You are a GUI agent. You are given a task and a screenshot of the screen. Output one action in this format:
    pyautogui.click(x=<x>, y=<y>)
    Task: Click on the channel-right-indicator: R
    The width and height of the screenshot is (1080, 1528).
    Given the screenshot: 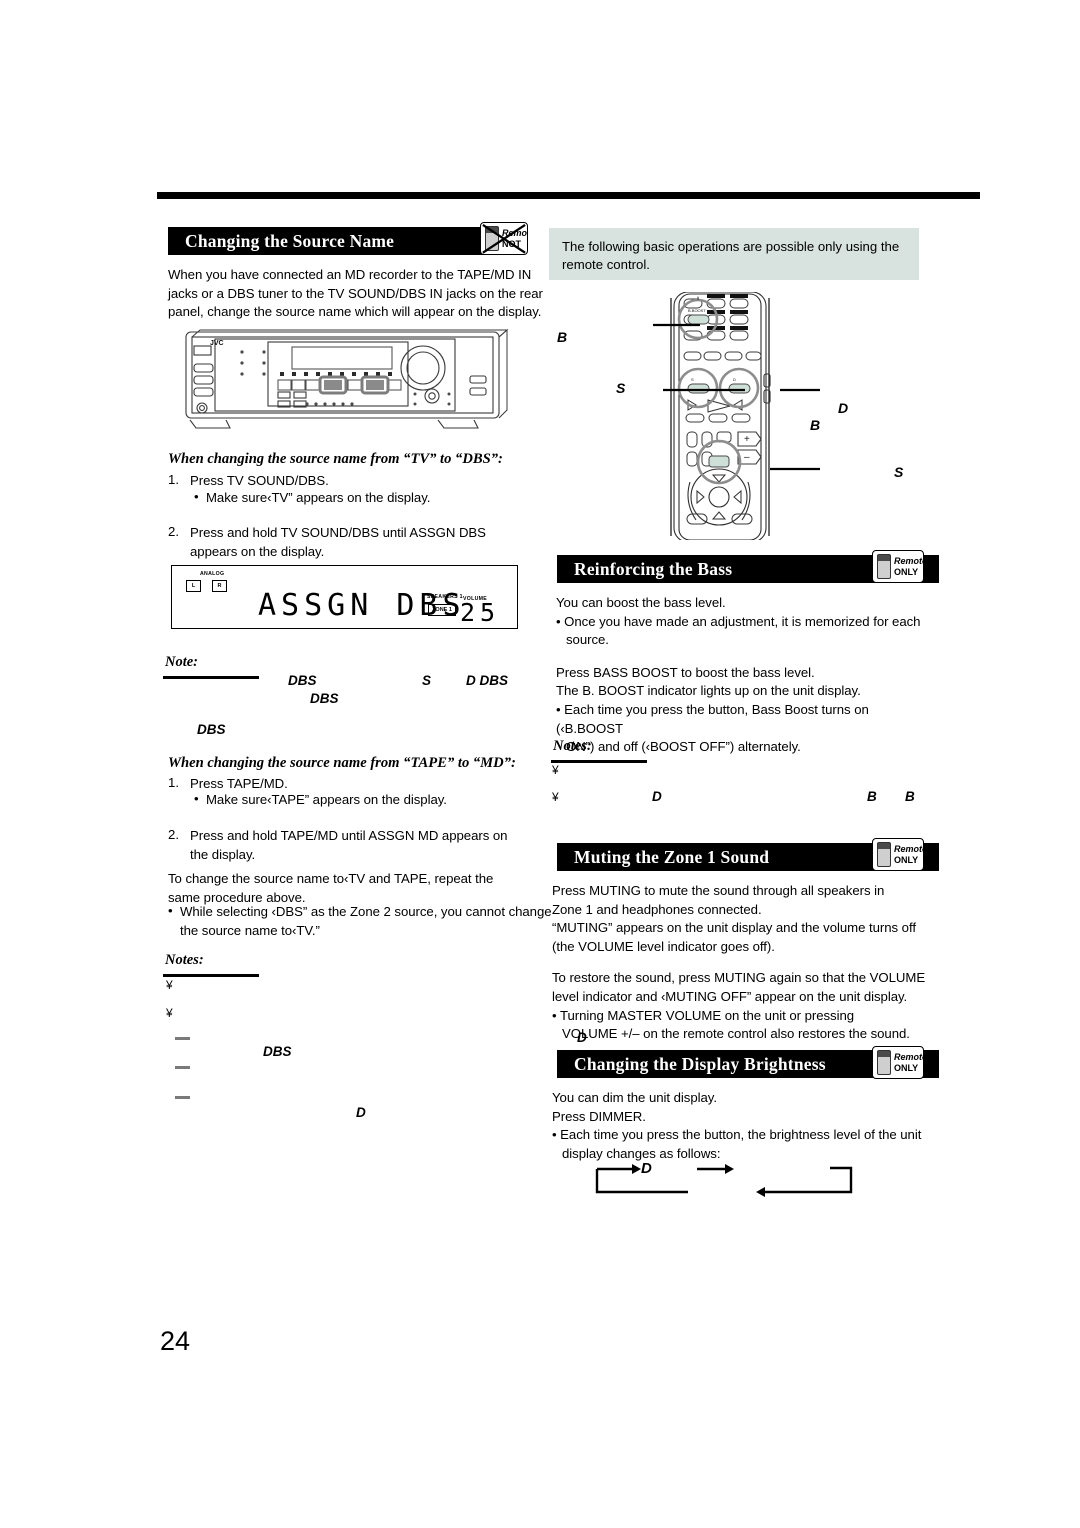 What is the action you would take?
    pyautogui.click(x=219, y=586)
    